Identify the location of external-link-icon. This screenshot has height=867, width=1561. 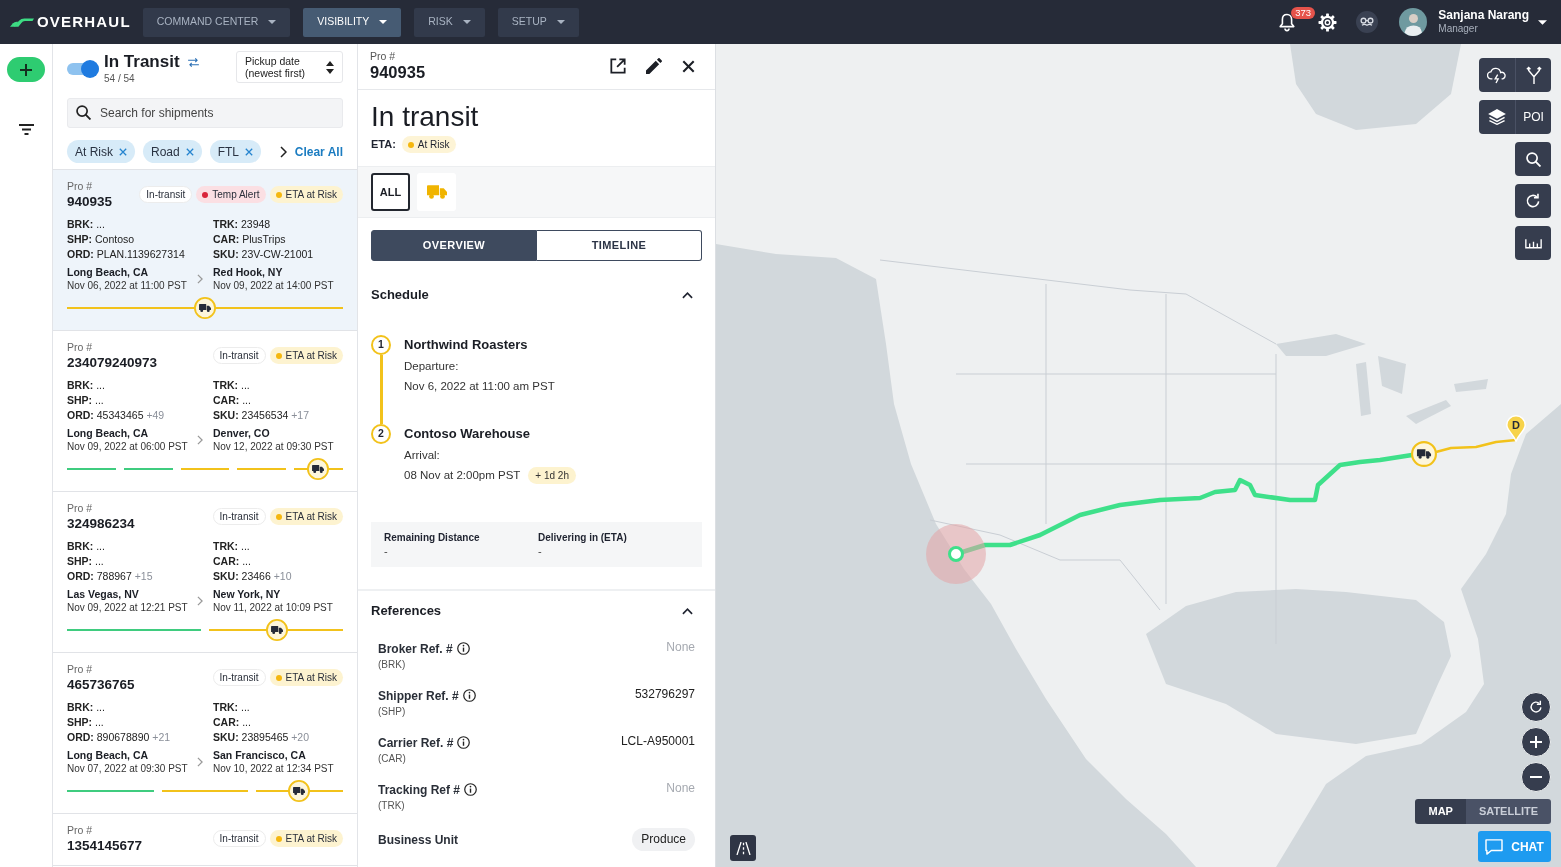
(618, 66).